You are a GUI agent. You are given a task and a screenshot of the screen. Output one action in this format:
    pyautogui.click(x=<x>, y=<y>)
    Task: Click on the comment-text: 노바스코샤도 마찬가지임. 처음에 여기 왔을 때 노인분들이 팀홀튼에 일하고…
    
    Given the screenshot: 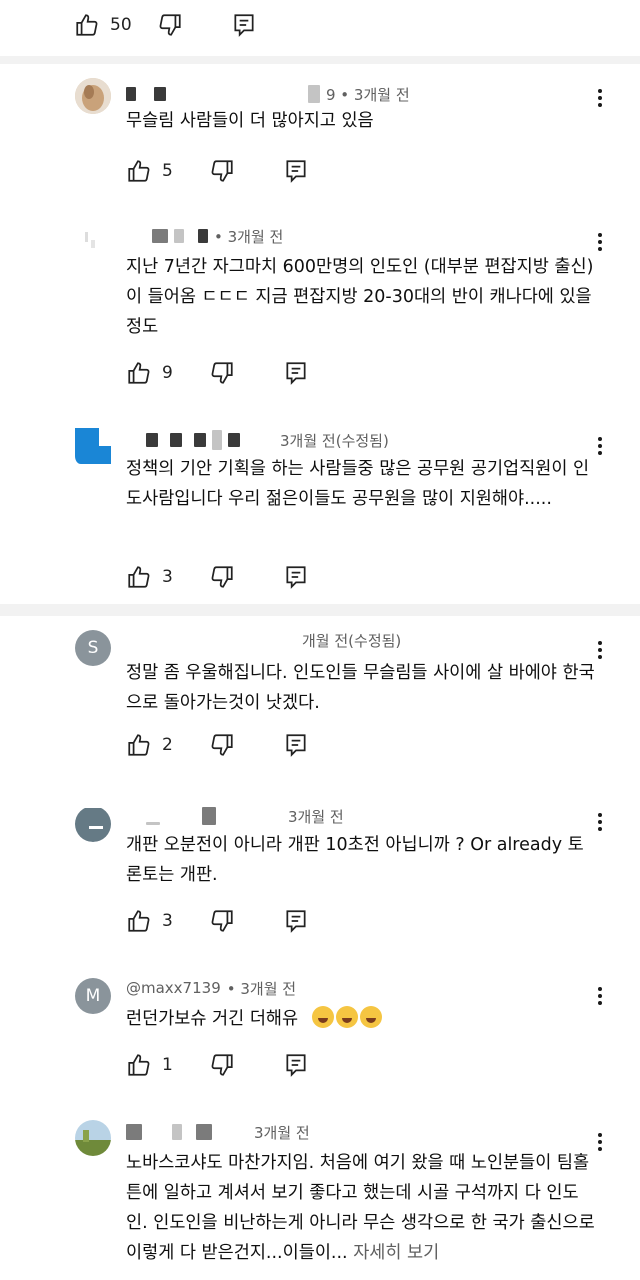 What is the action you would take?
    pyautogui.click(x=361, y=1208)
    